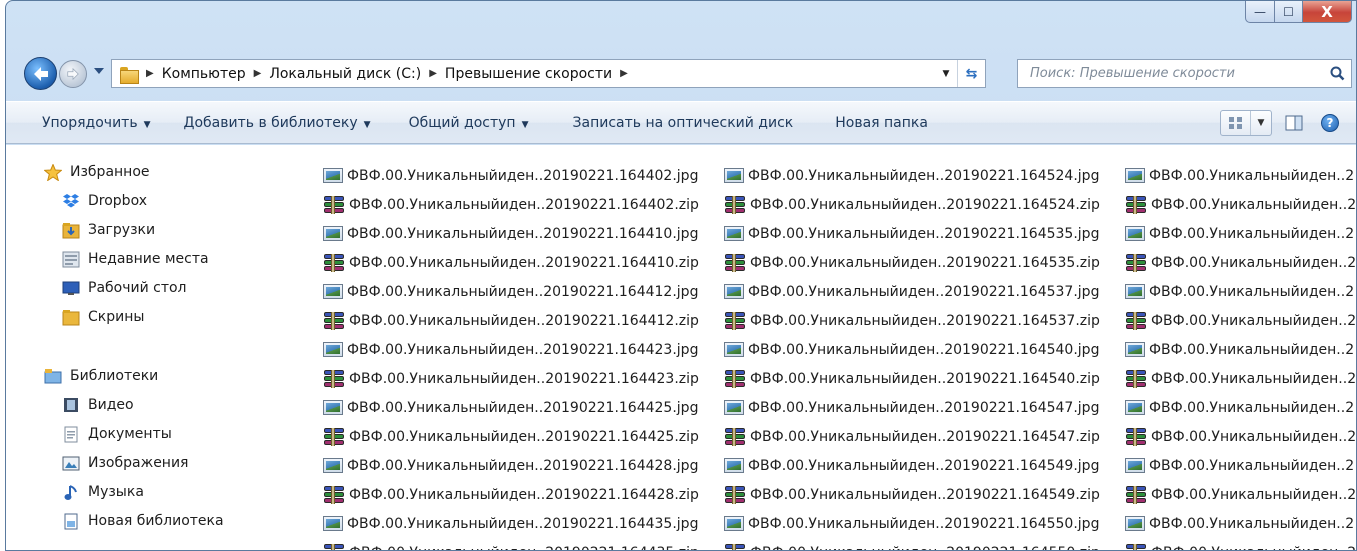  Describe the element at coordinates (104, 201) in the screenshot. I see `sidebar-item-dropbox: Dropbox` at that location.